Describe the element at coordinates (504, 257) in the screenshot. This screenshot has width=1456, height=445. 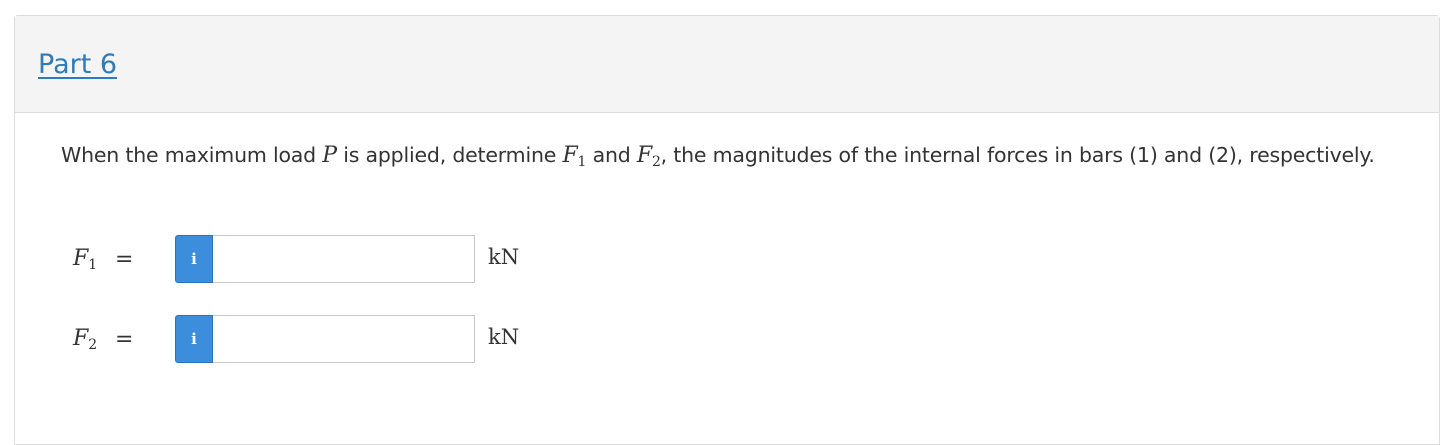
I see `f1-unit-label: kN` at that location.